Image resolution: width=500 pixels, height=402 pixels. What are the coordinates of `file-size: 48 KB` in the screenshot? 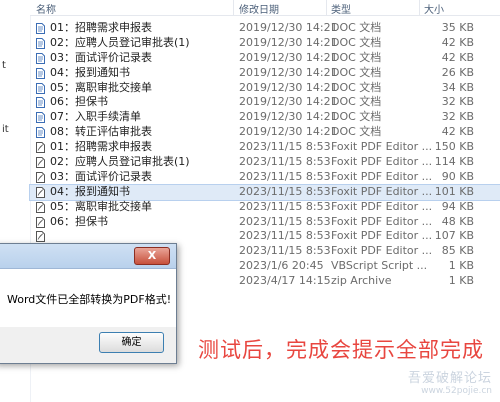 It's located at (457, 221).